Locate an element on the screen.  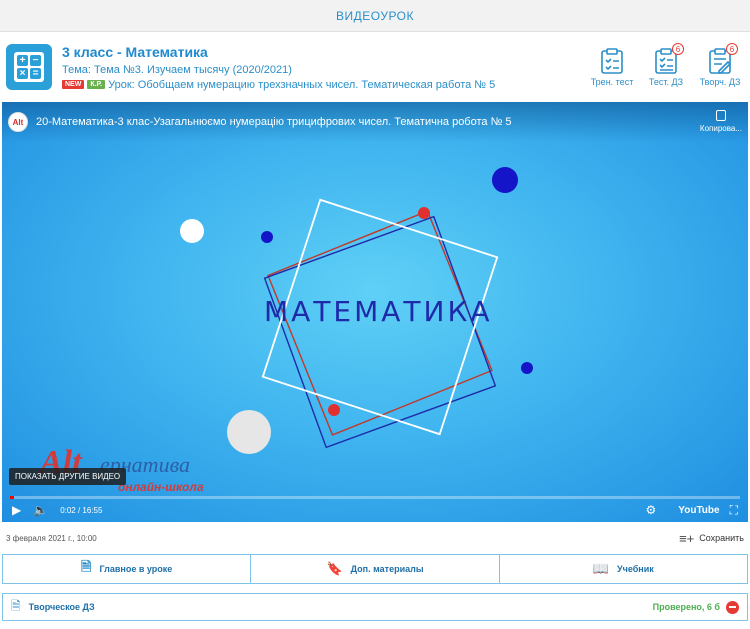
save-button: ≡+ Сохранить is located at coordinates (711, 538).